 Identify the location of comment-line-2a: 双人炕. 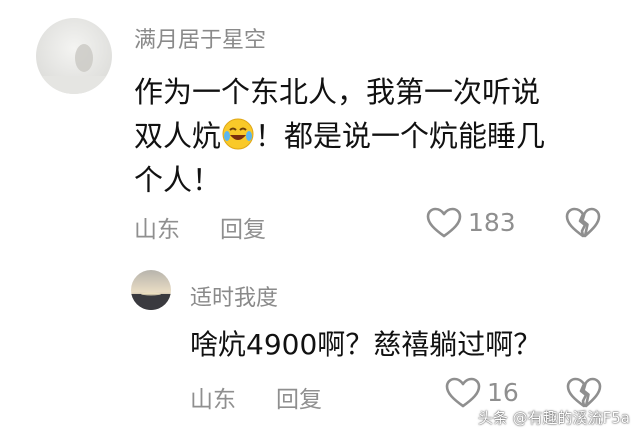
(178, 136).